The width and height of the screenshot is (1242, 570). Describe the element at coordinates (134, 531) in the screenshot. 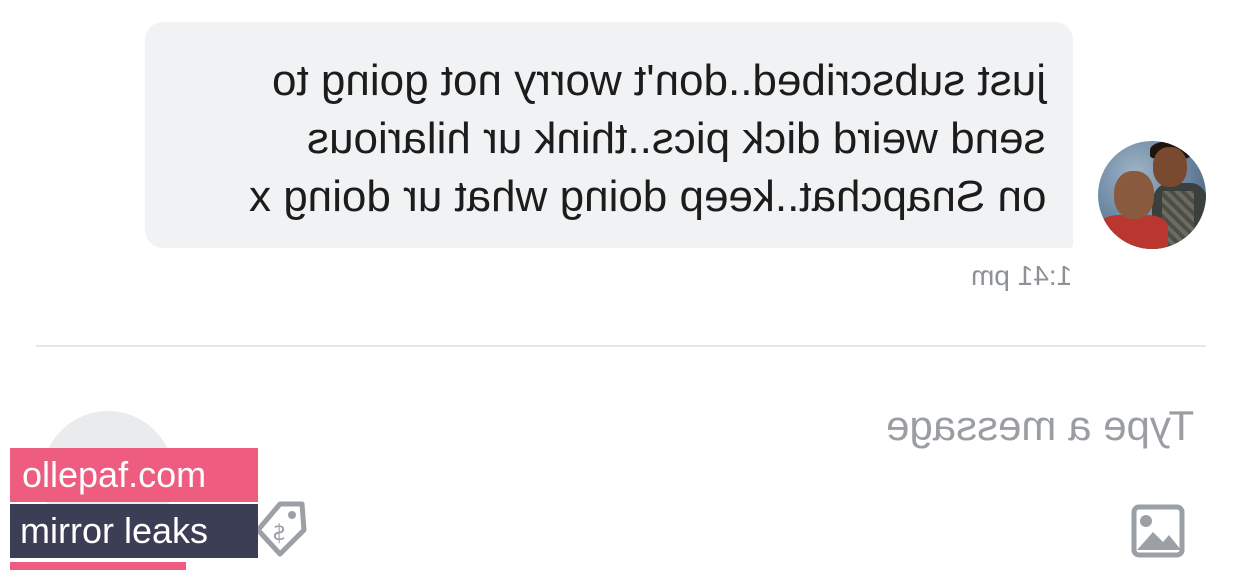

I see `watermark-label: mirror leaks` at that location.